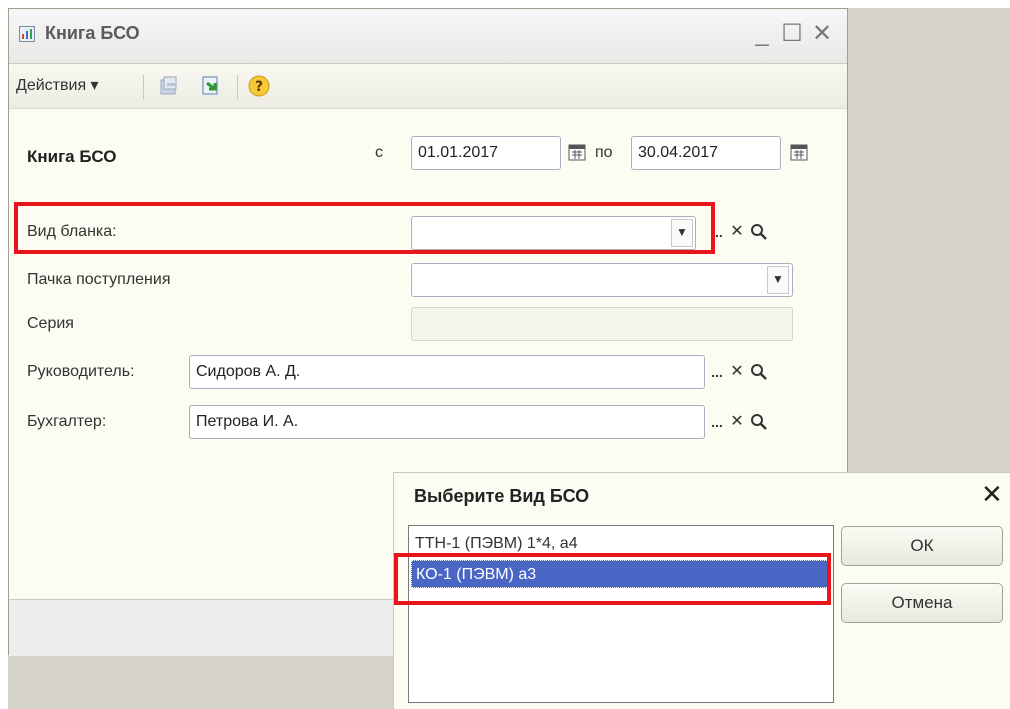  I want to click on from-label: с, so click(379, 152).